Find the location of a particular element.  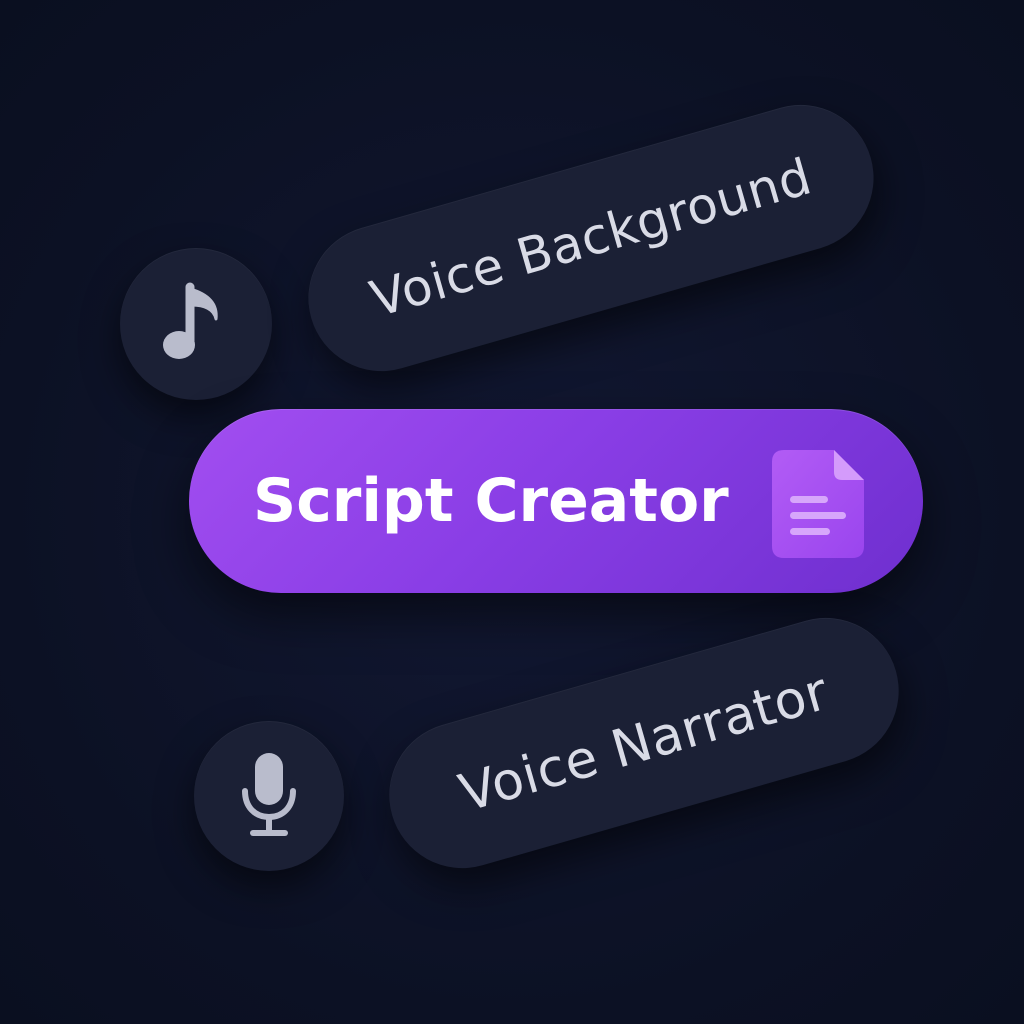

voice-narrator-label: Voice Narrator is located at coordinates (644, 743).